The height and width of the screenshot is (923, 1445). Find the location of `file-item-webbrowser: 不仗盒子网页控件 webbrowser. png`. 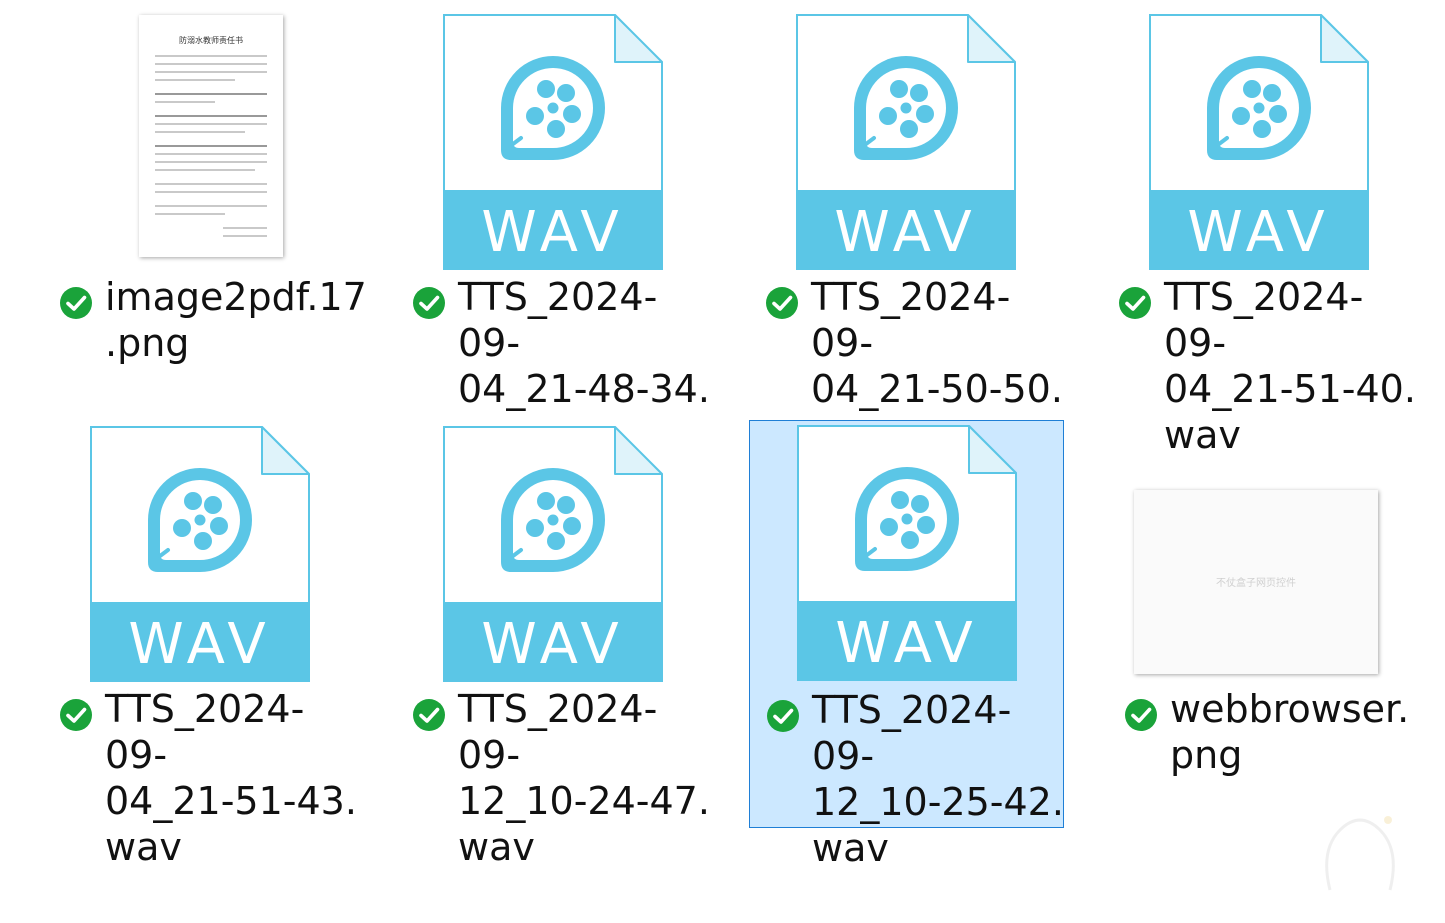

file-item-webbrowser: 不仗盒子网页控件 webbrowser. png is located at coordinates (1273, 627).